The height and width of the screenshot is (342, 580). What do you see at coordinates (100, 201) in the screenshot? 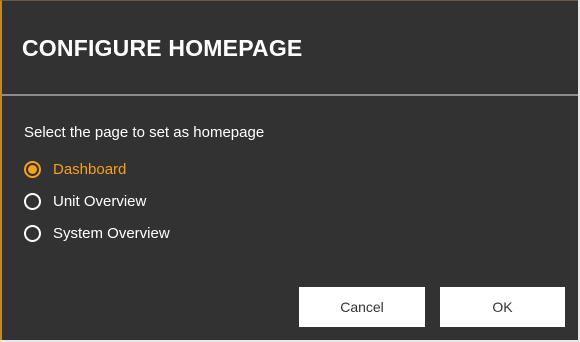
I see `option-label: Unit Overview` at bounding box center [100, 201].